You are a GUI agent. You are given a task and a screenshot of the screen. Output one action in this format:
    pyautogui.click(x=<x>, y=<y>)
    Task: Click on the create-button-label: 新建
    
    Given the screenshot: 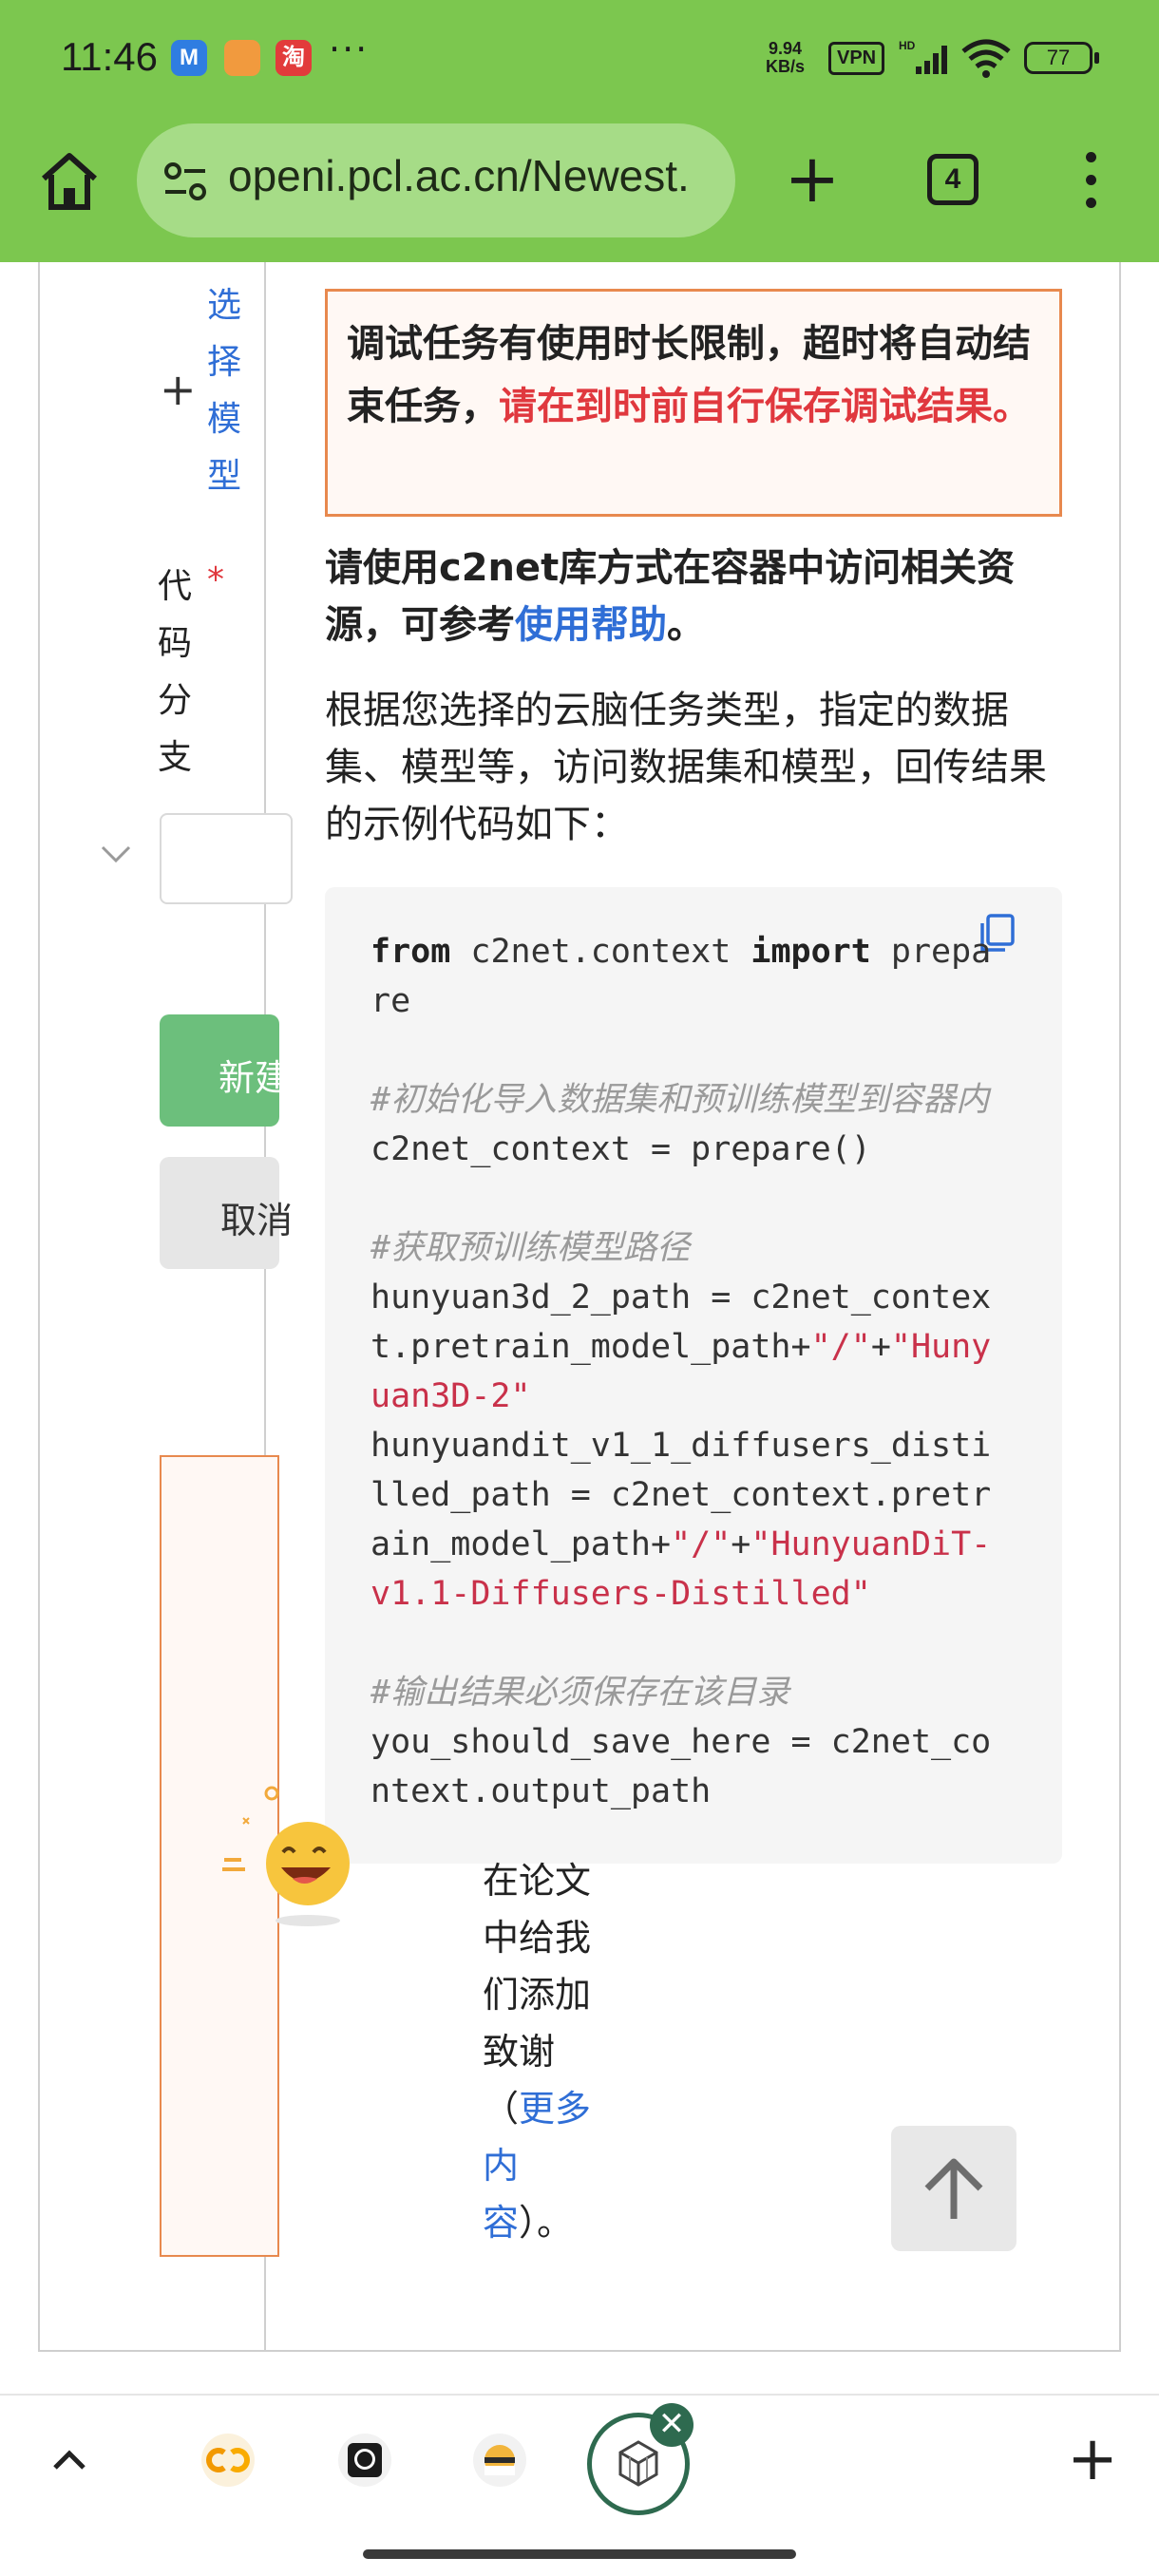 What is the action you would take?
    pyautogui.click(x=248, y=1078)
    